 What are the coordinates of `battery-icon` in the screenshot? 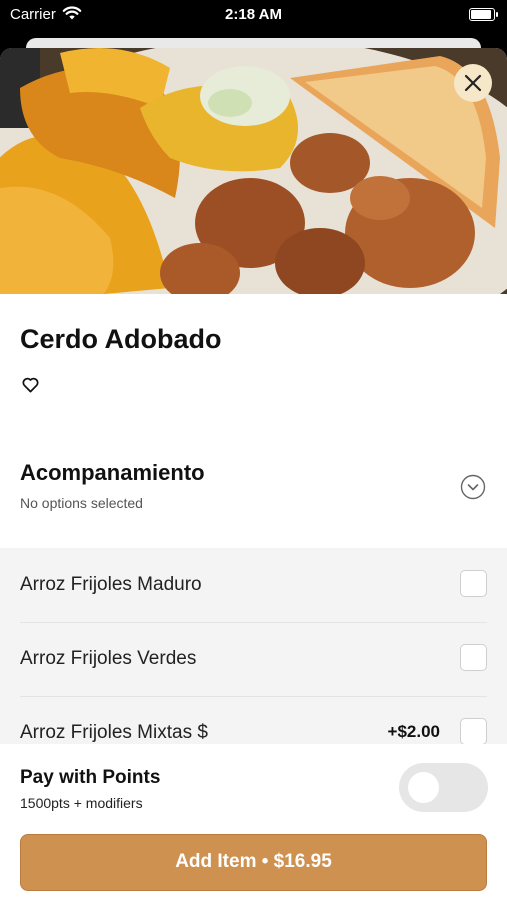 It's located at (483, 14).